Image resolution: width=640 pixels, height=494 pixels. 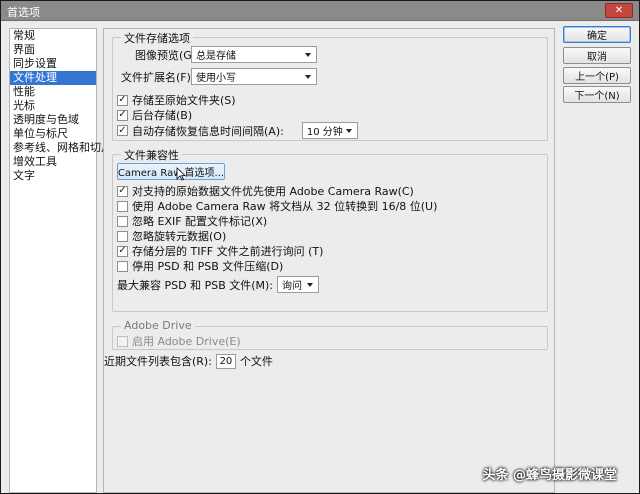 I want to click on ask-layered-tiff-checkbox, so click(x=122, y=251).